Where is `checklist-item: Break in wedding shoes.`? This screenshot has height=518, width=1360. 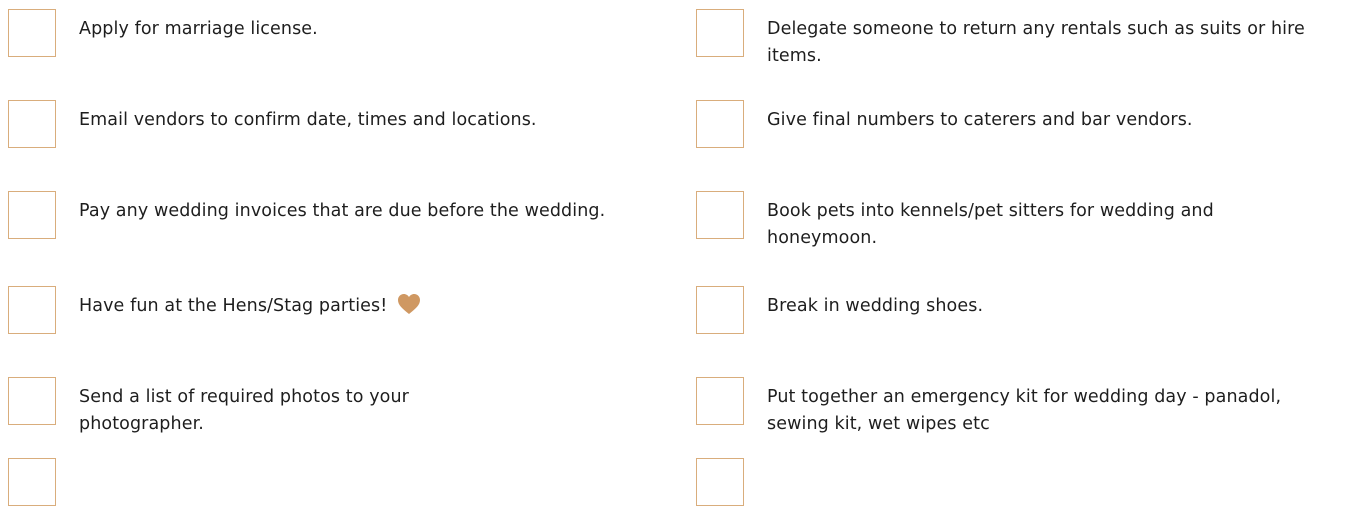
checklist-item: Break in wedding shoes. is located at coordinates (1028, 316).